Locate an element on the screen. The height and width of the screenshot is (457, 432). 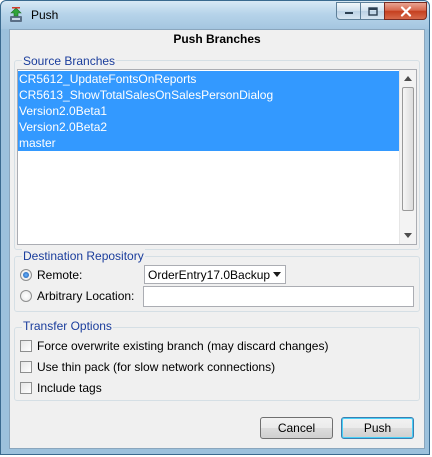
transfer-options-label: Transfer Options is located at coordinates (67, 326).